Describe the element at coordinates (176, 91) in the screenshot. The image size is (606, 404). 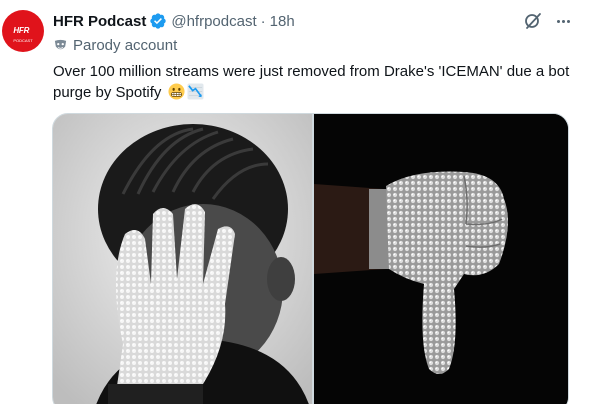
I see `grimacing-face-emoji` at that location.